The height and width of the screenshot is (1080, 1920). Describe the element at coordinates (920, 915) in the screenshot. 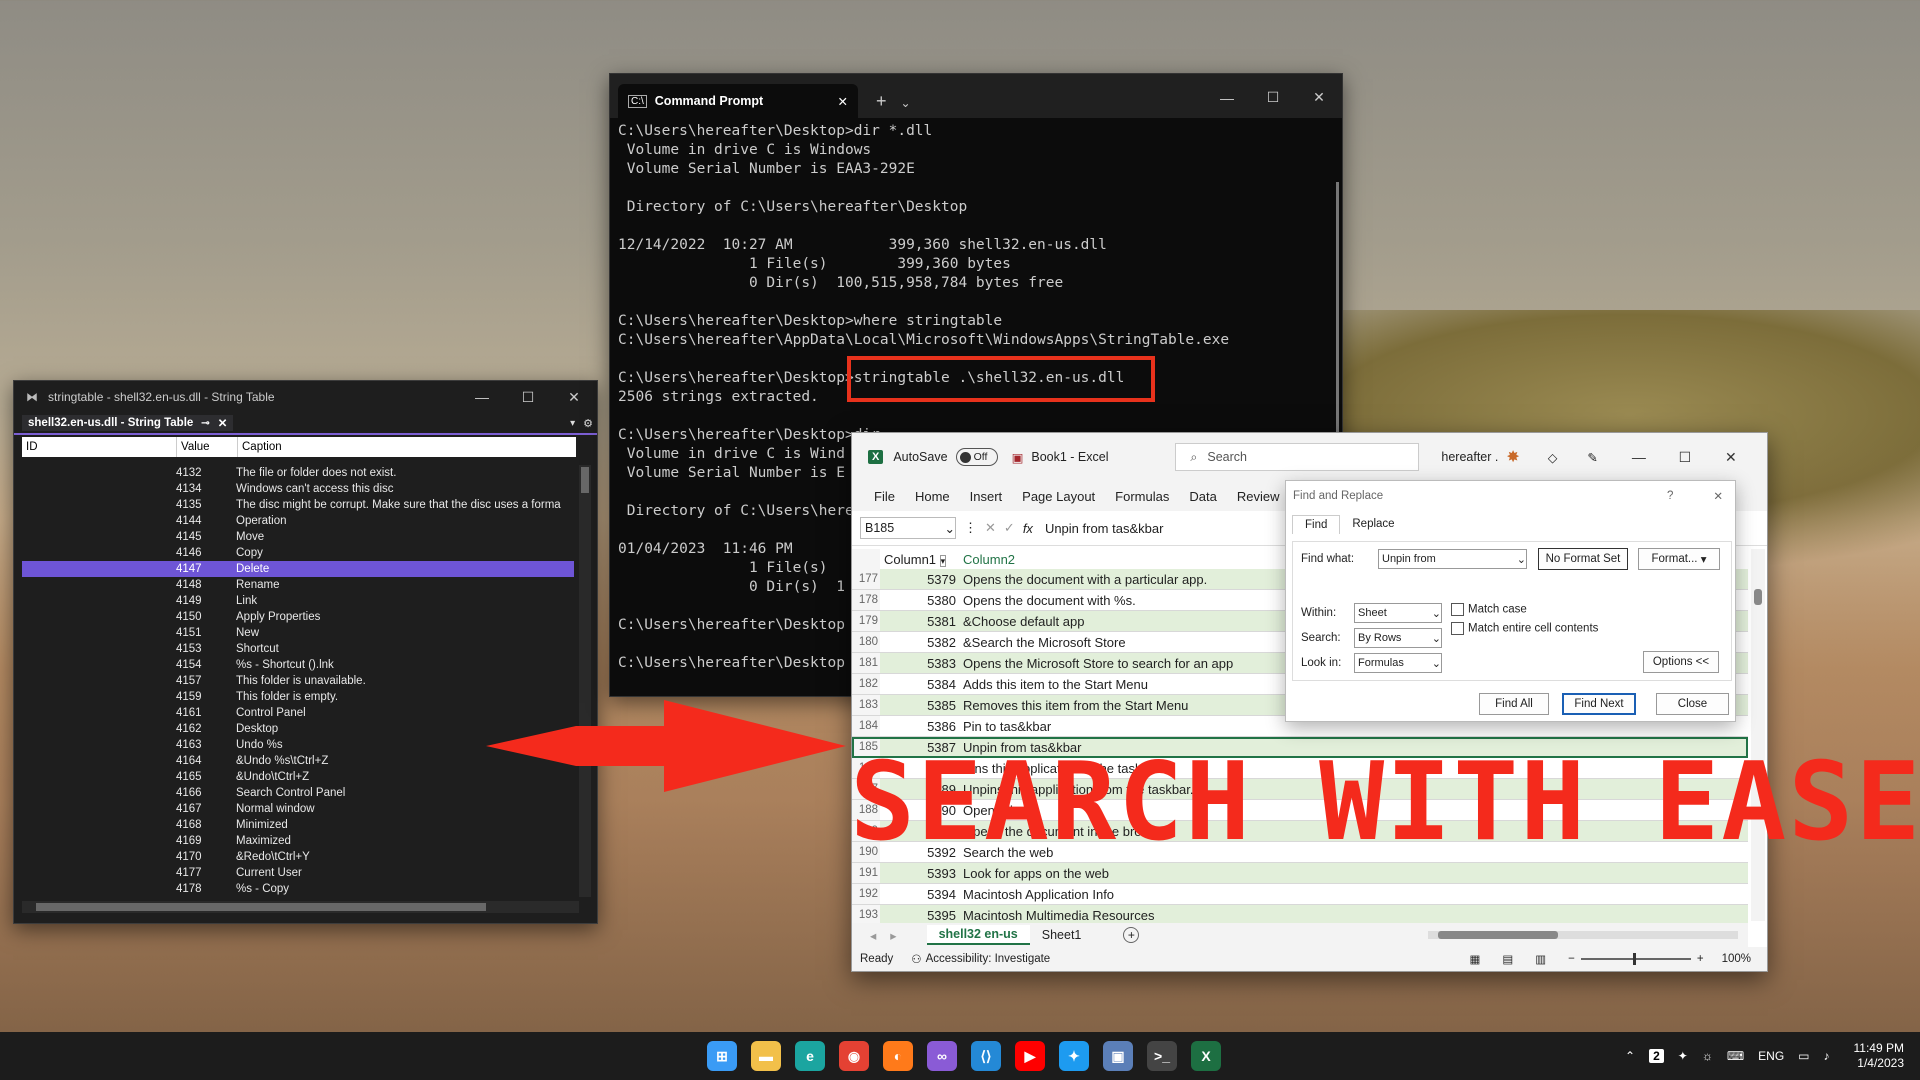

I see `cell-column1: 5395` at that location.